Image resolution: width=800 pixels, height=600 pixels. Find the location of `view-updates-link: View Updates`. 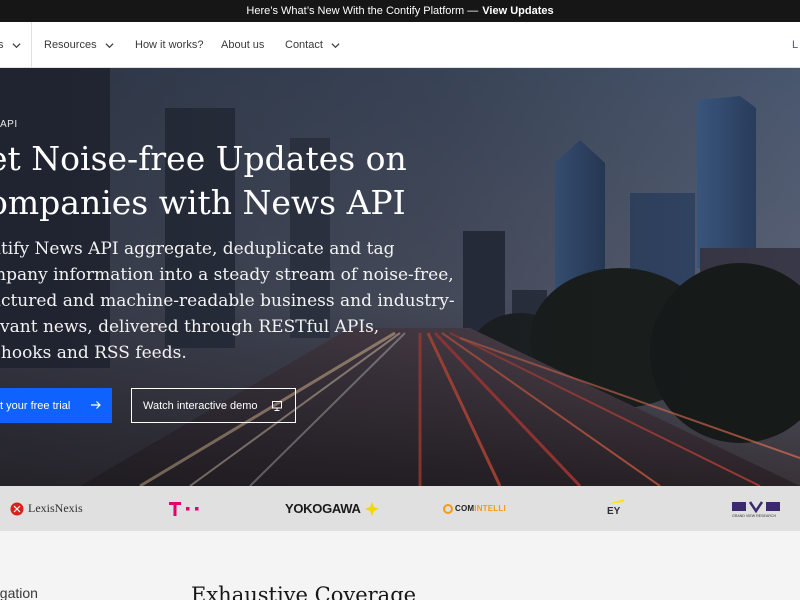

view-updates-link: View Updates is located at coordinates (517, 11).